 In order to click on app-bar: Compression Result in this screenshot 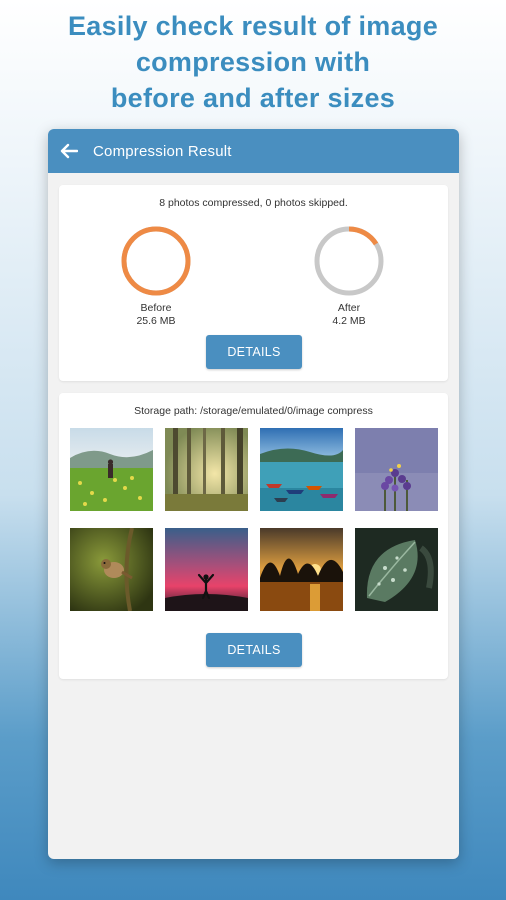, I will do `click(253, 151)`.